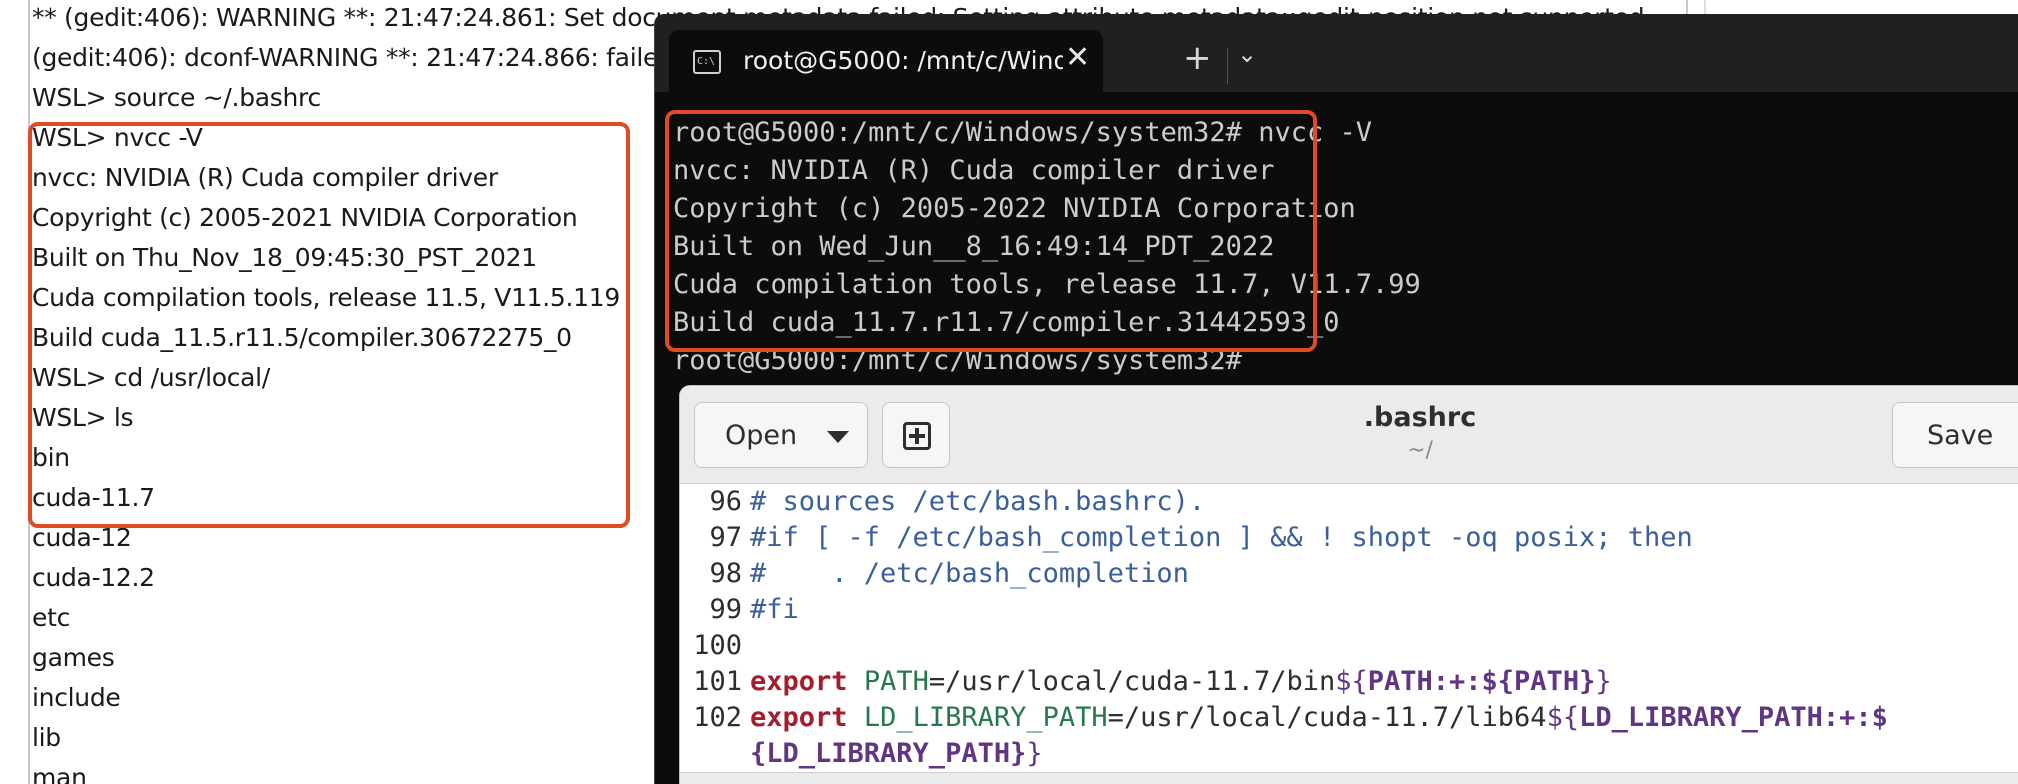 The image size is (2018, 784). I want to click on new-tab-plus-icon, so click(917, 436).